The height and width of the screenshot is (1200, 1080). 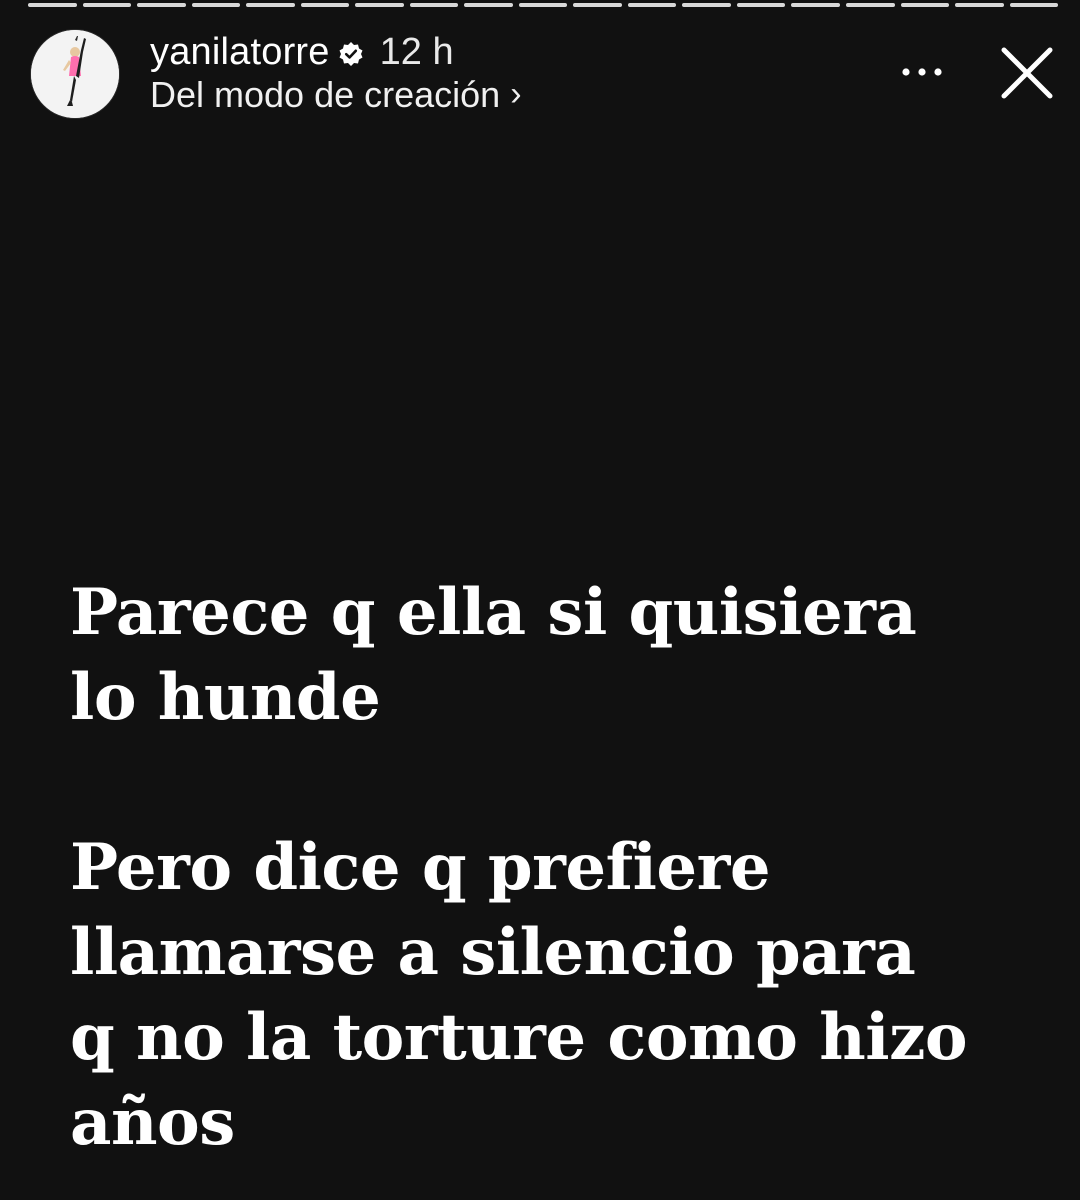 What do you see at coordinates (240, 52) in the screenshot?
I see `username: yanilatorre` at bounding box center [240, 52].